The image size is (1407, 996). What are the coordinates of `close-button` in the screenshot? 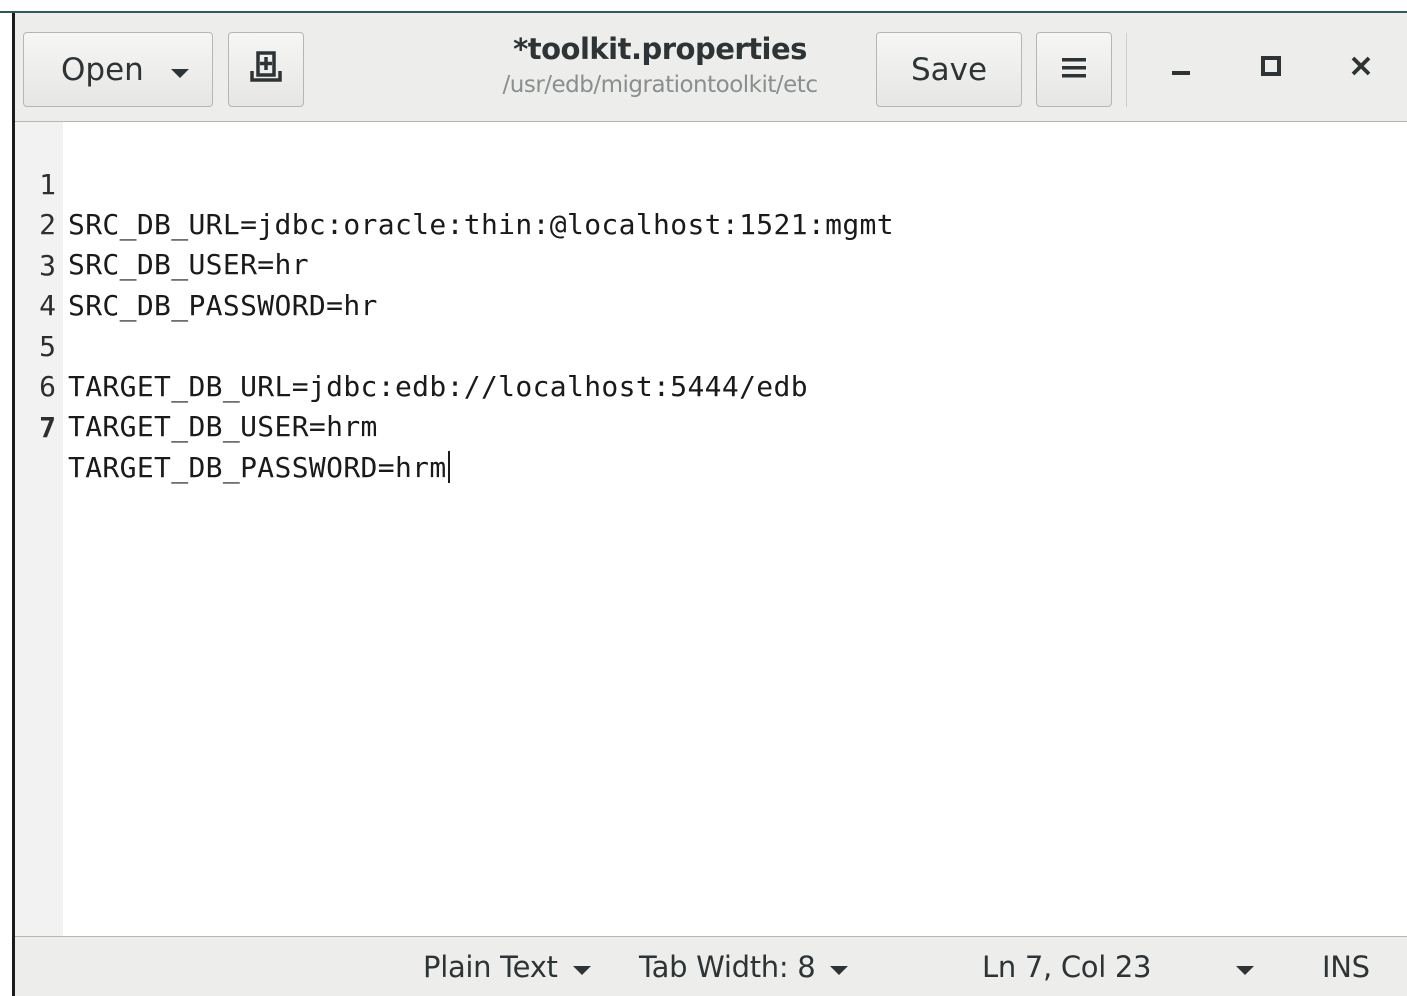 It's located at (1361, 68).